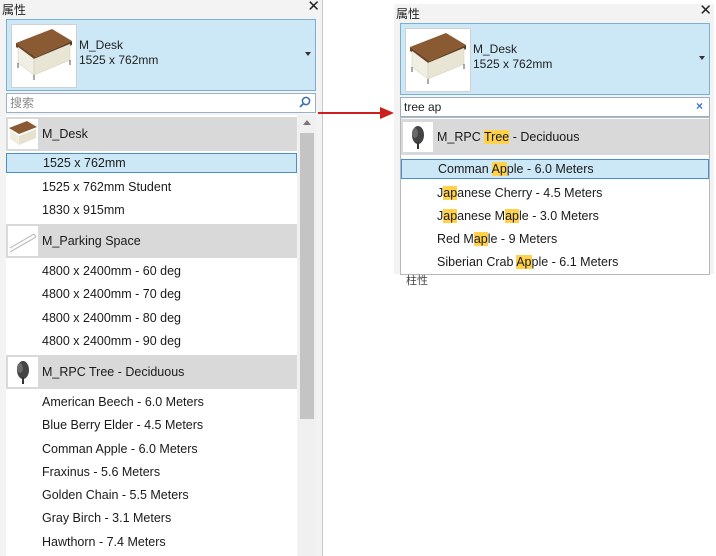 This screenshot has height=556, width=716. I want to click on search-box, so click(161, 103).